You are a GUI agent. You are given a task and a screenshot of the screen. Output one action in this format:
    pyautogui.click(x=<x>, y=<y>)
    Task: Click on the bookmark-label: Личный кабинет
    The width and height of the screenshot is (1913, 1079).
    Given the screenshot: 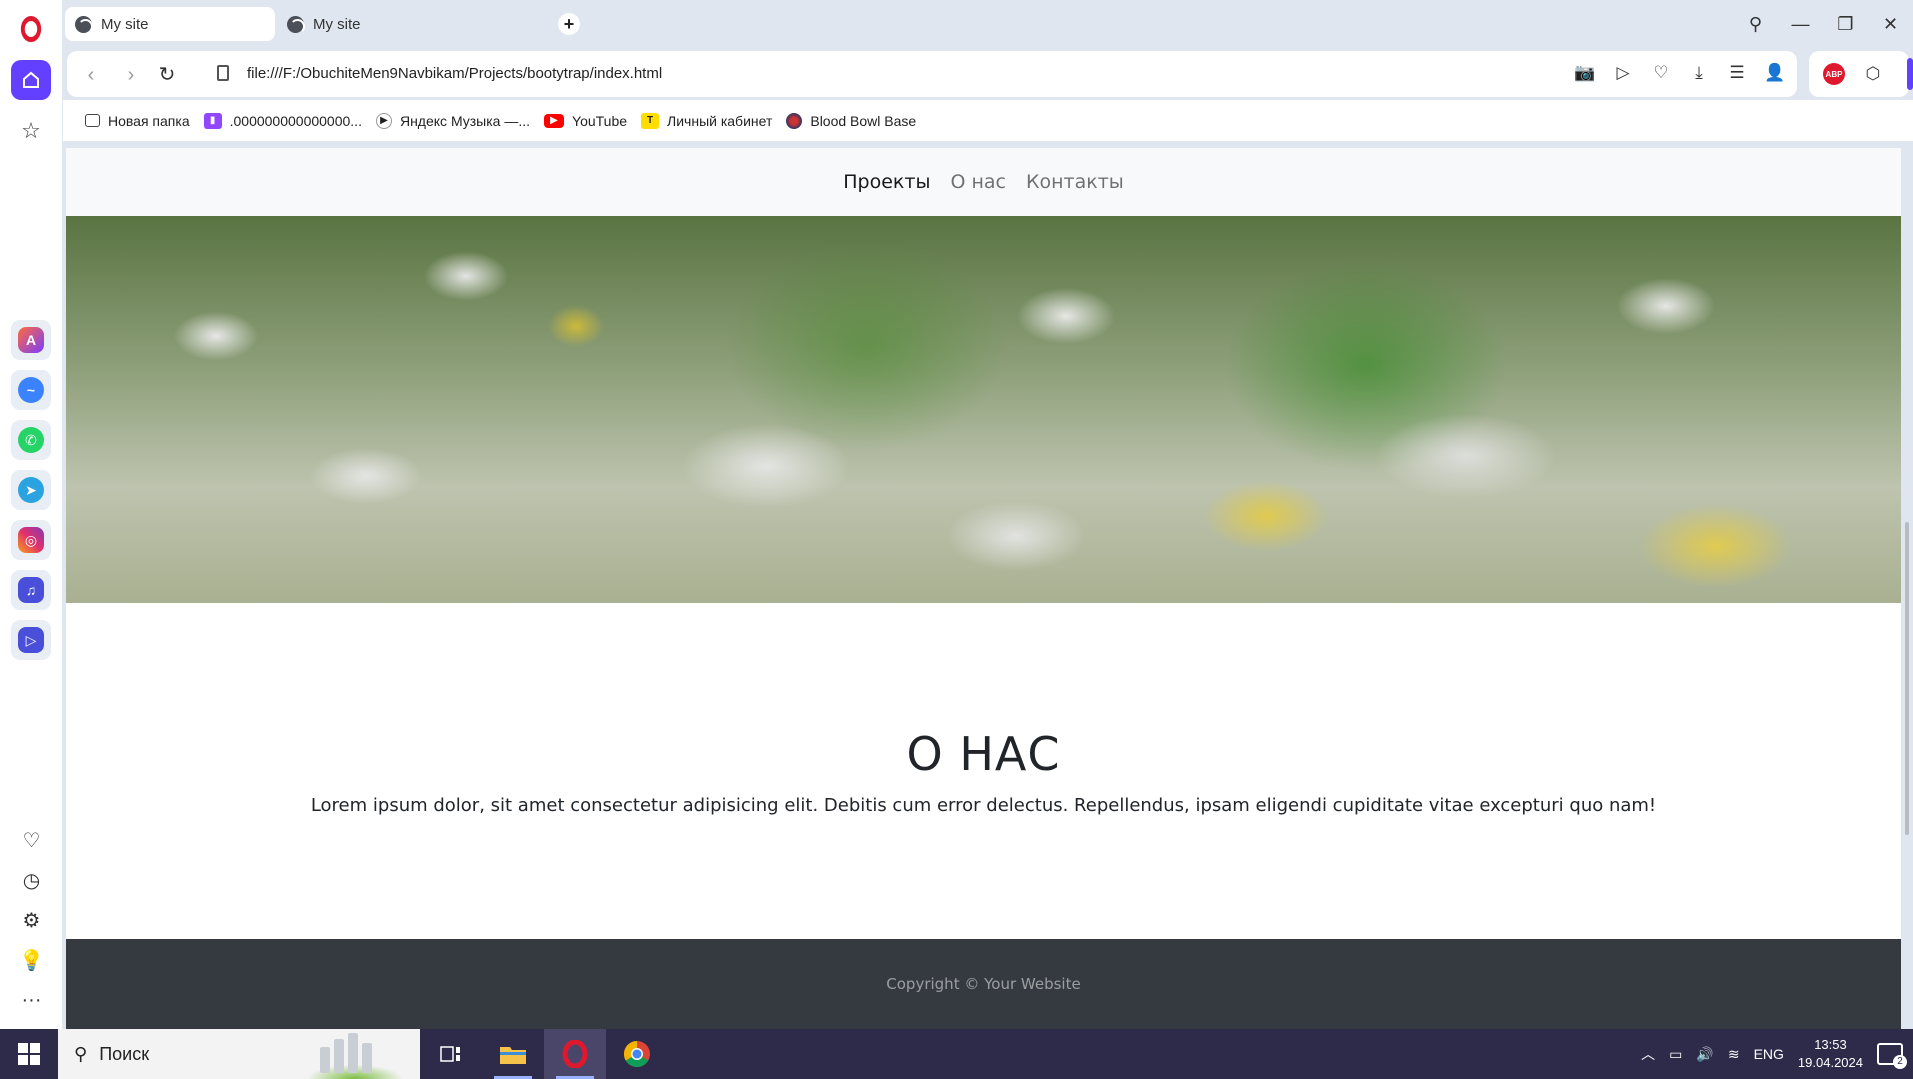 What is the action you would take?
    pyautogui.click(x=720, y=120)
    